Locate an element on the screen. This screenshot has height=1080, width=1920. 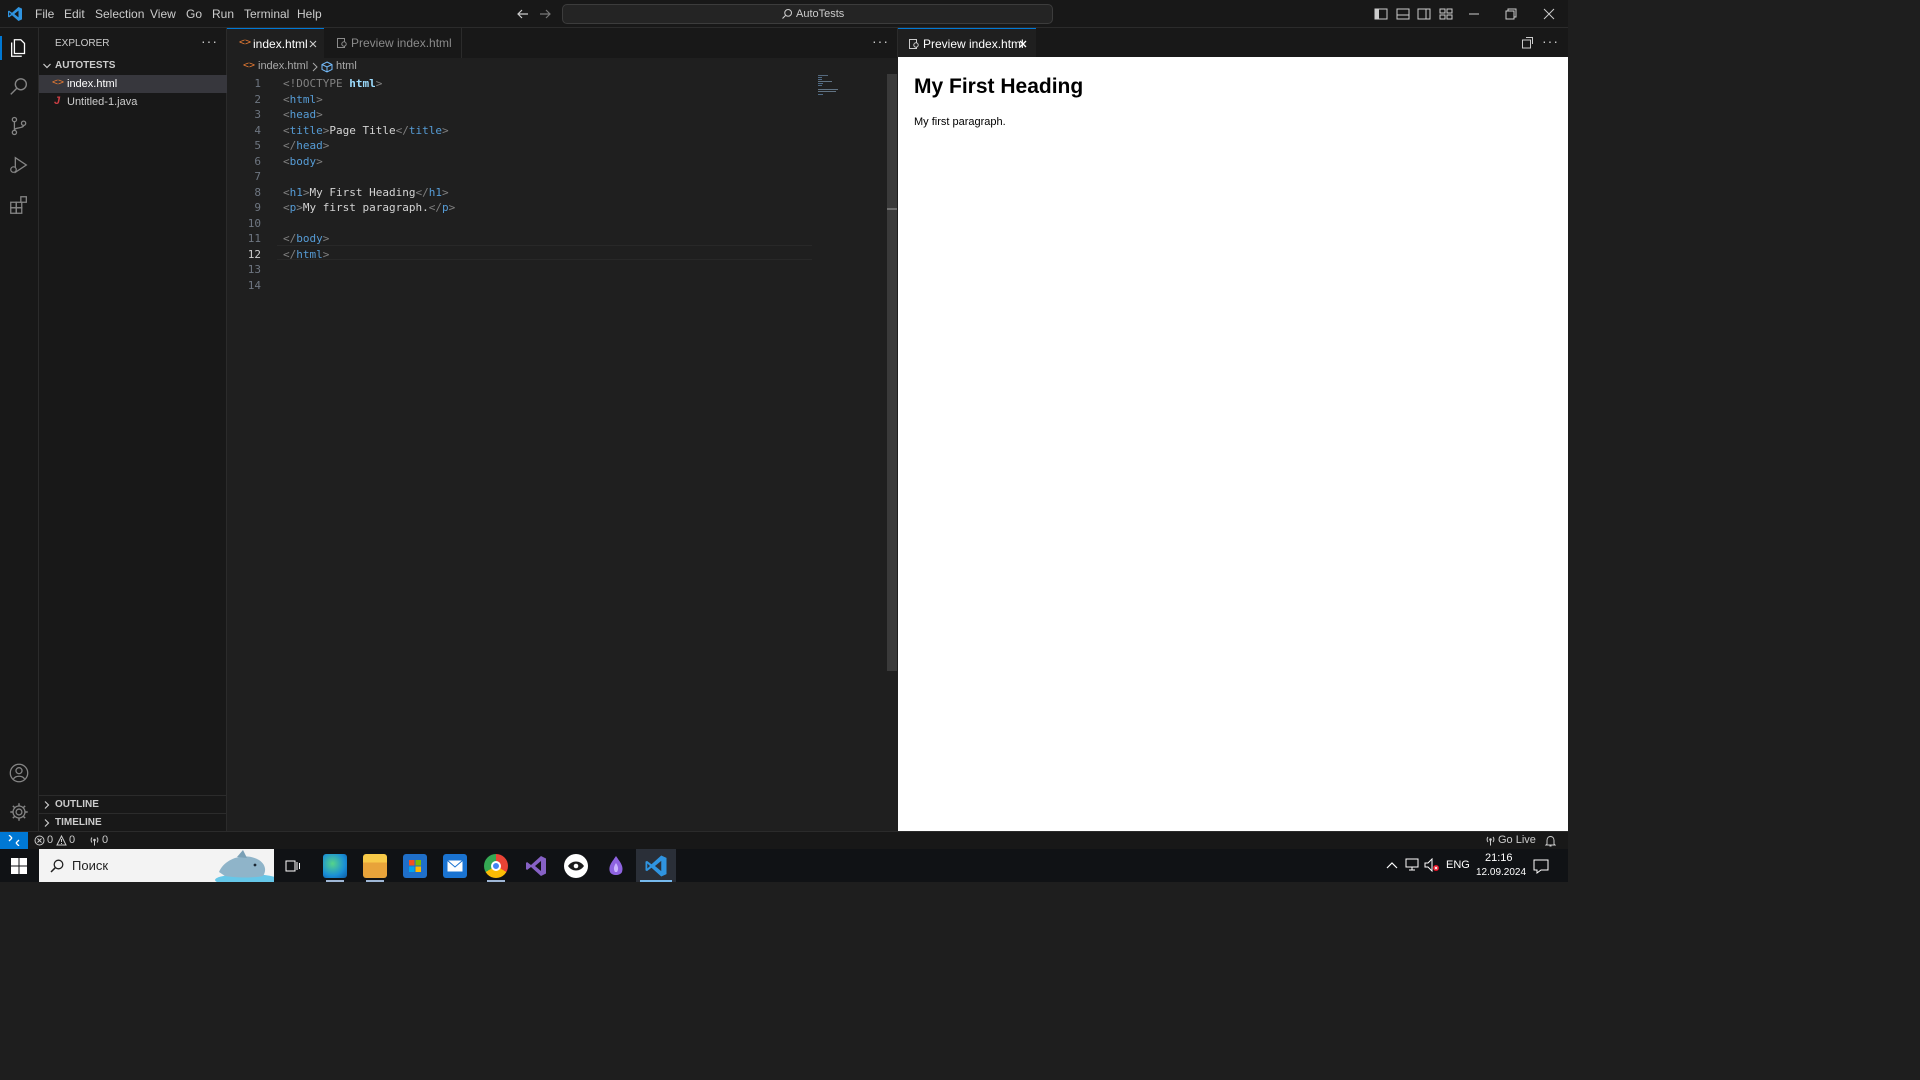
editor-tab-bar: <> index.html Preview index.html ··· is located at coordinates (562, 43).